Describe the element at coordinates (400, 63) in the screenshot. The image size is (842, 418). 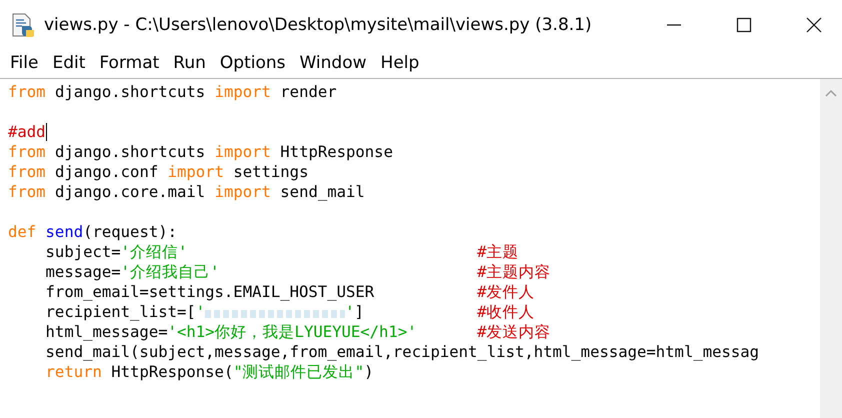
I see `menu-item: Help` at that location.